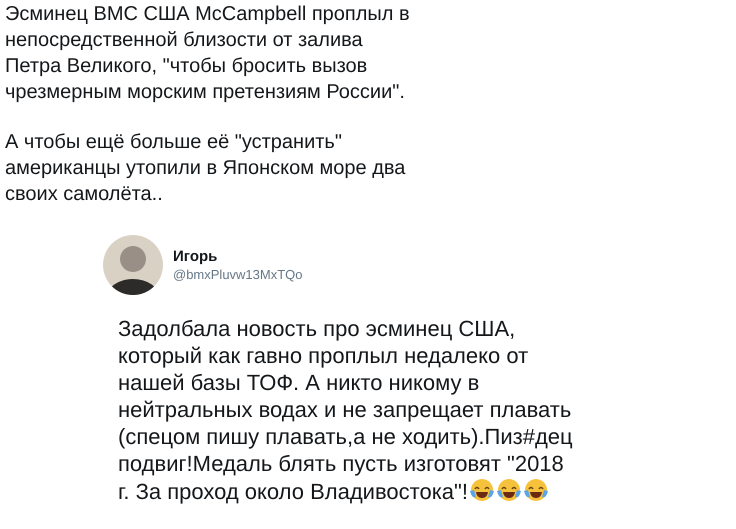 This screenshot has height=529, width=736. Describe the element at coordinates (205, 168) in the screenshot. I see `post-paragraph: А чтобы ещё больше её "устранить" американцы утопили в Японском море два своих самолёта..` at that location.